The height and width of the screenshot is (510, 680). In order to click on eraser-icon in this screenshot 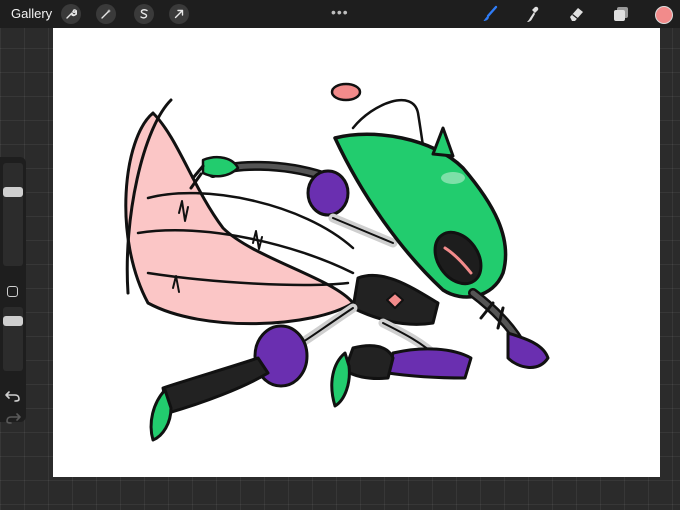, I will do `click(576, 14)`.